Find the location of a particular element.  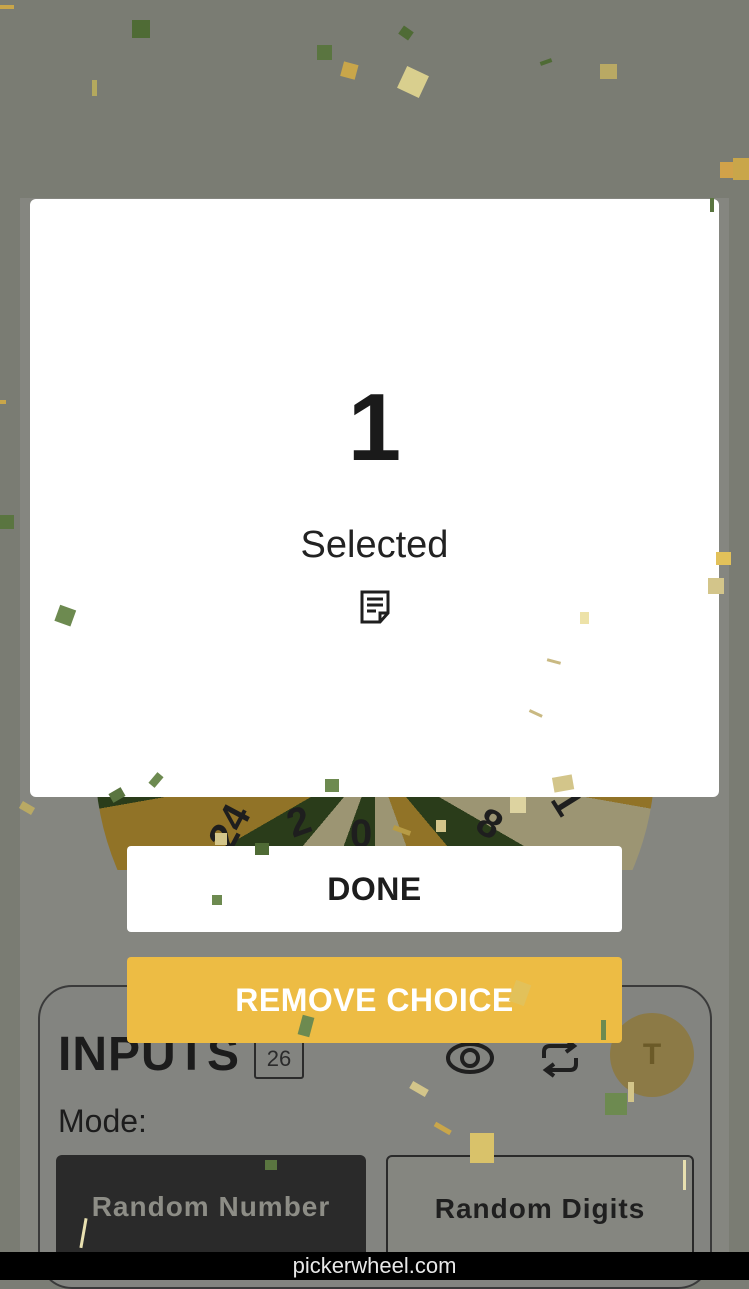

avatar: T is located at coordinates (652, 1055).